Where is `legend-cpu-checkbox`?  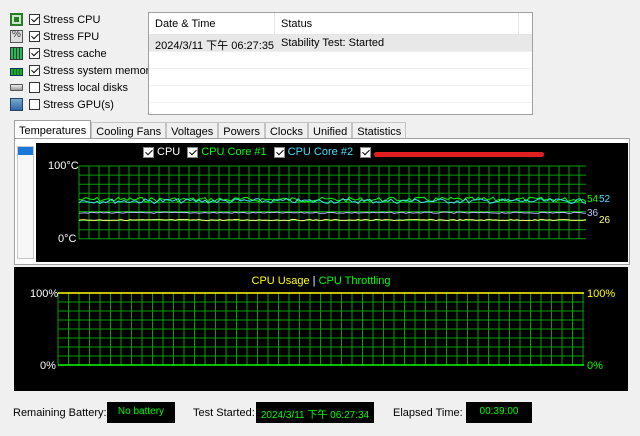
legend-cpu-checkbox is located at coordinates (148, 152).